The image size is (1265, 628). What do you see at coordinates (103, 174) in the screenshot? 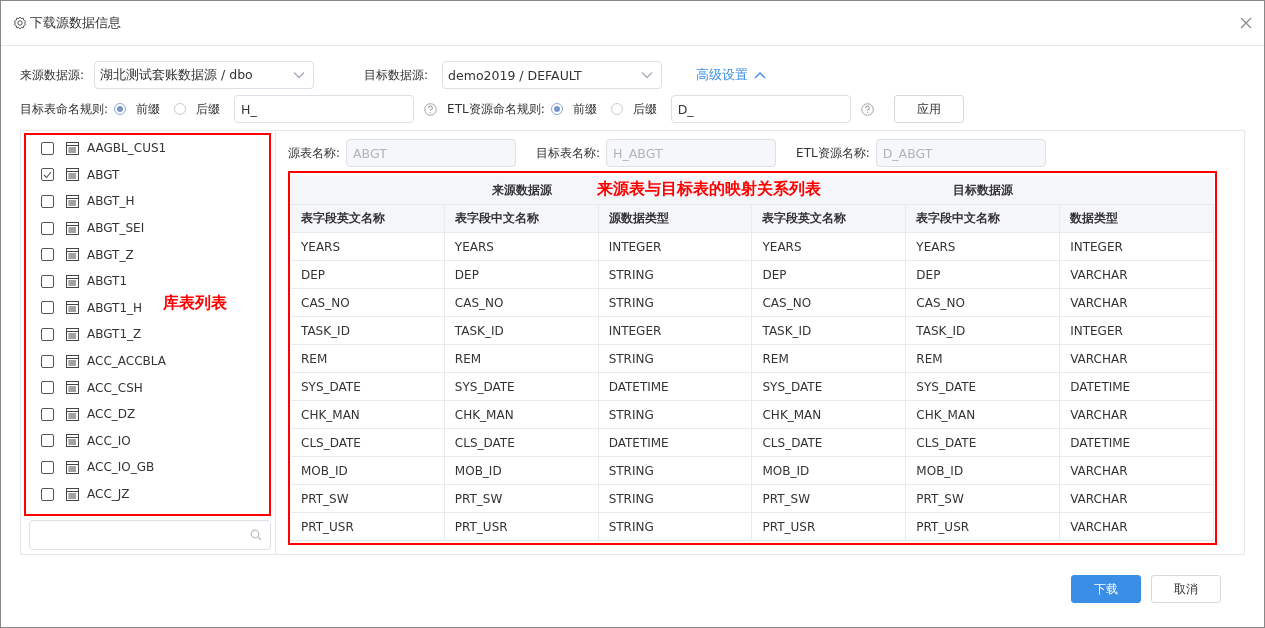
I see `table-name: ABGT` at bounding box center [103, 174].